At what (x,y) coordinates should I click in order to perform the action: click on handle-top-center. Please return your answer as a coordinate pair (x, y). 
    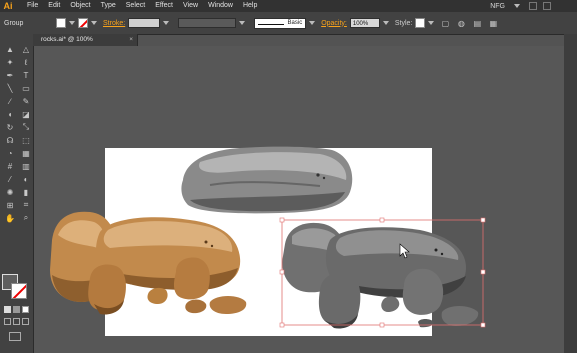
    Looking at the image, I should click on (382, 220).